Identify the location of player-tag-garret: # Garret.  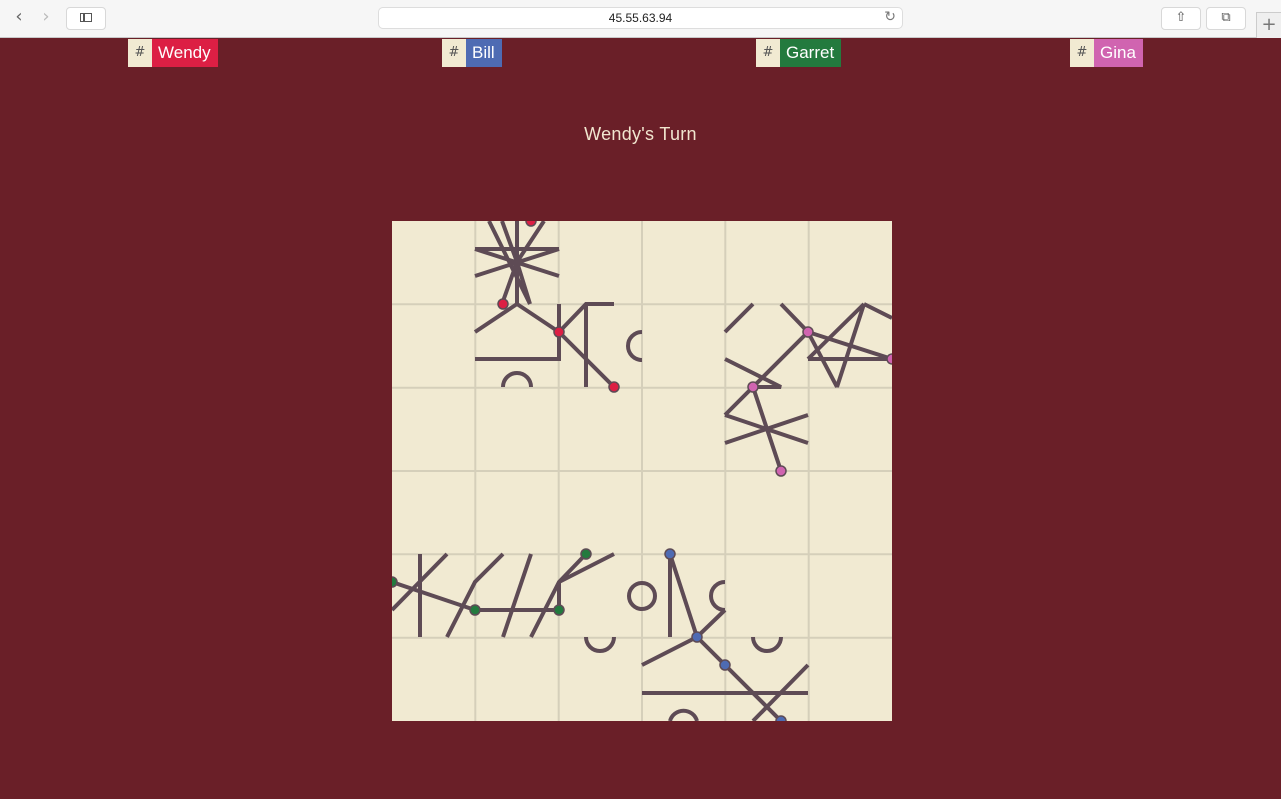
(799, 53).